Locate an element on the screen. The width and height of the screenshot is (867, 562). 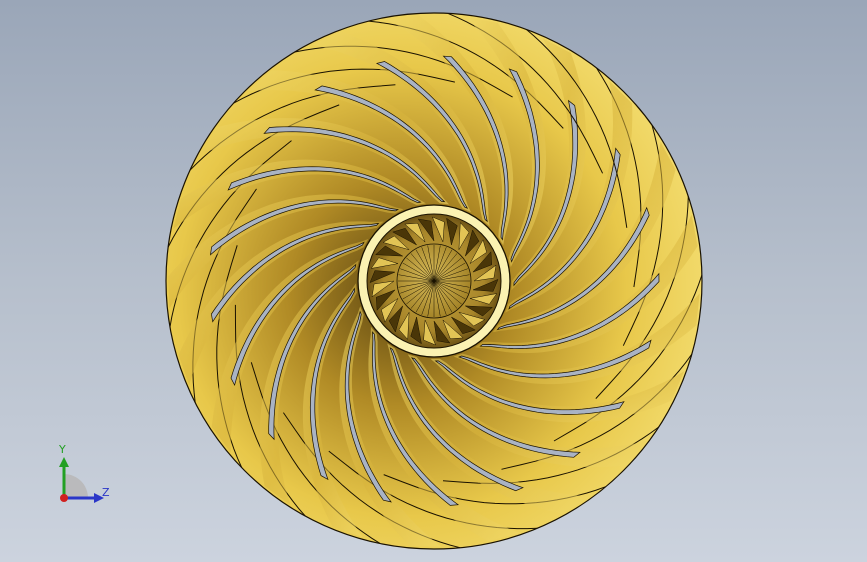
triad-y-label: Y is located at coordinates (62, 449).